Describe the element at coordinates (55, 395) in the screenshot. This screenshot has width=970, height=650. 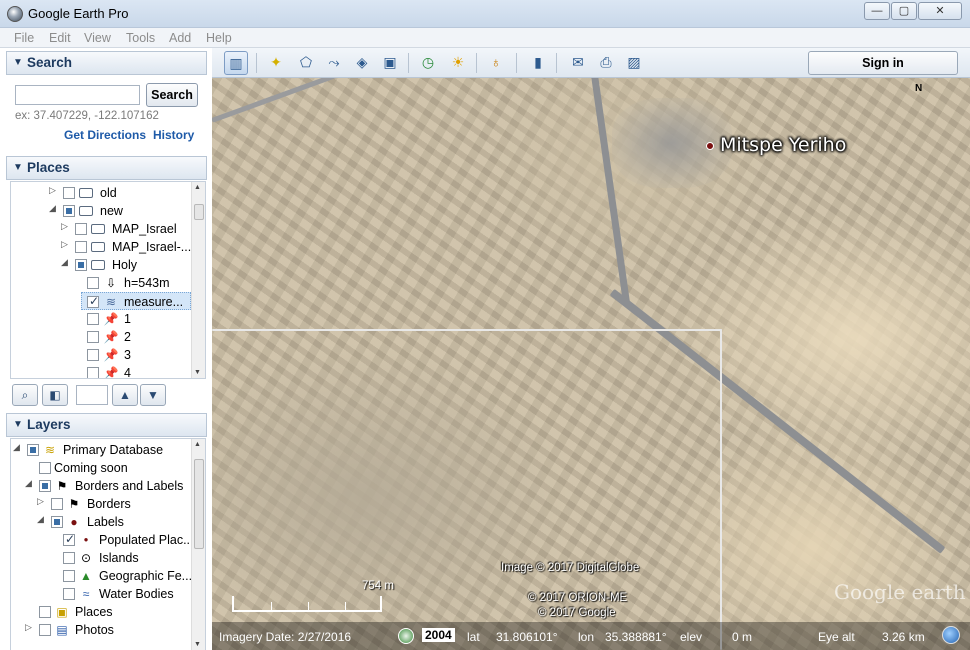
I see `toggle-panel-button: ◧` at that location.